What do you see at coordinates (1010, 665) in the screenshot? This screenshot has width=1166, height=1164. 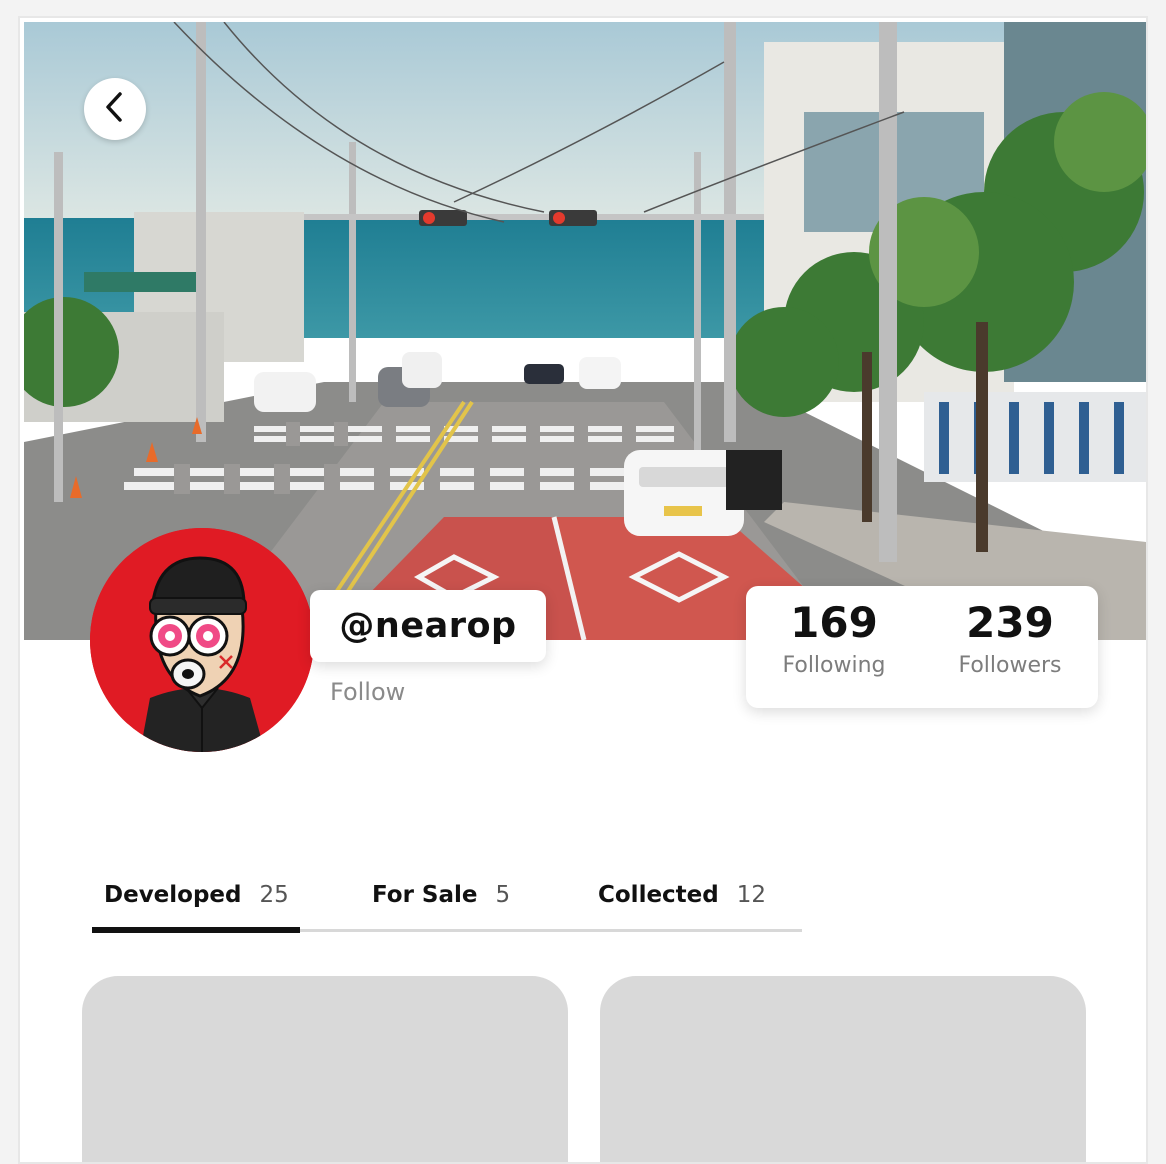 I see `followers-label: Followers` at bounding box center [1010, 665].